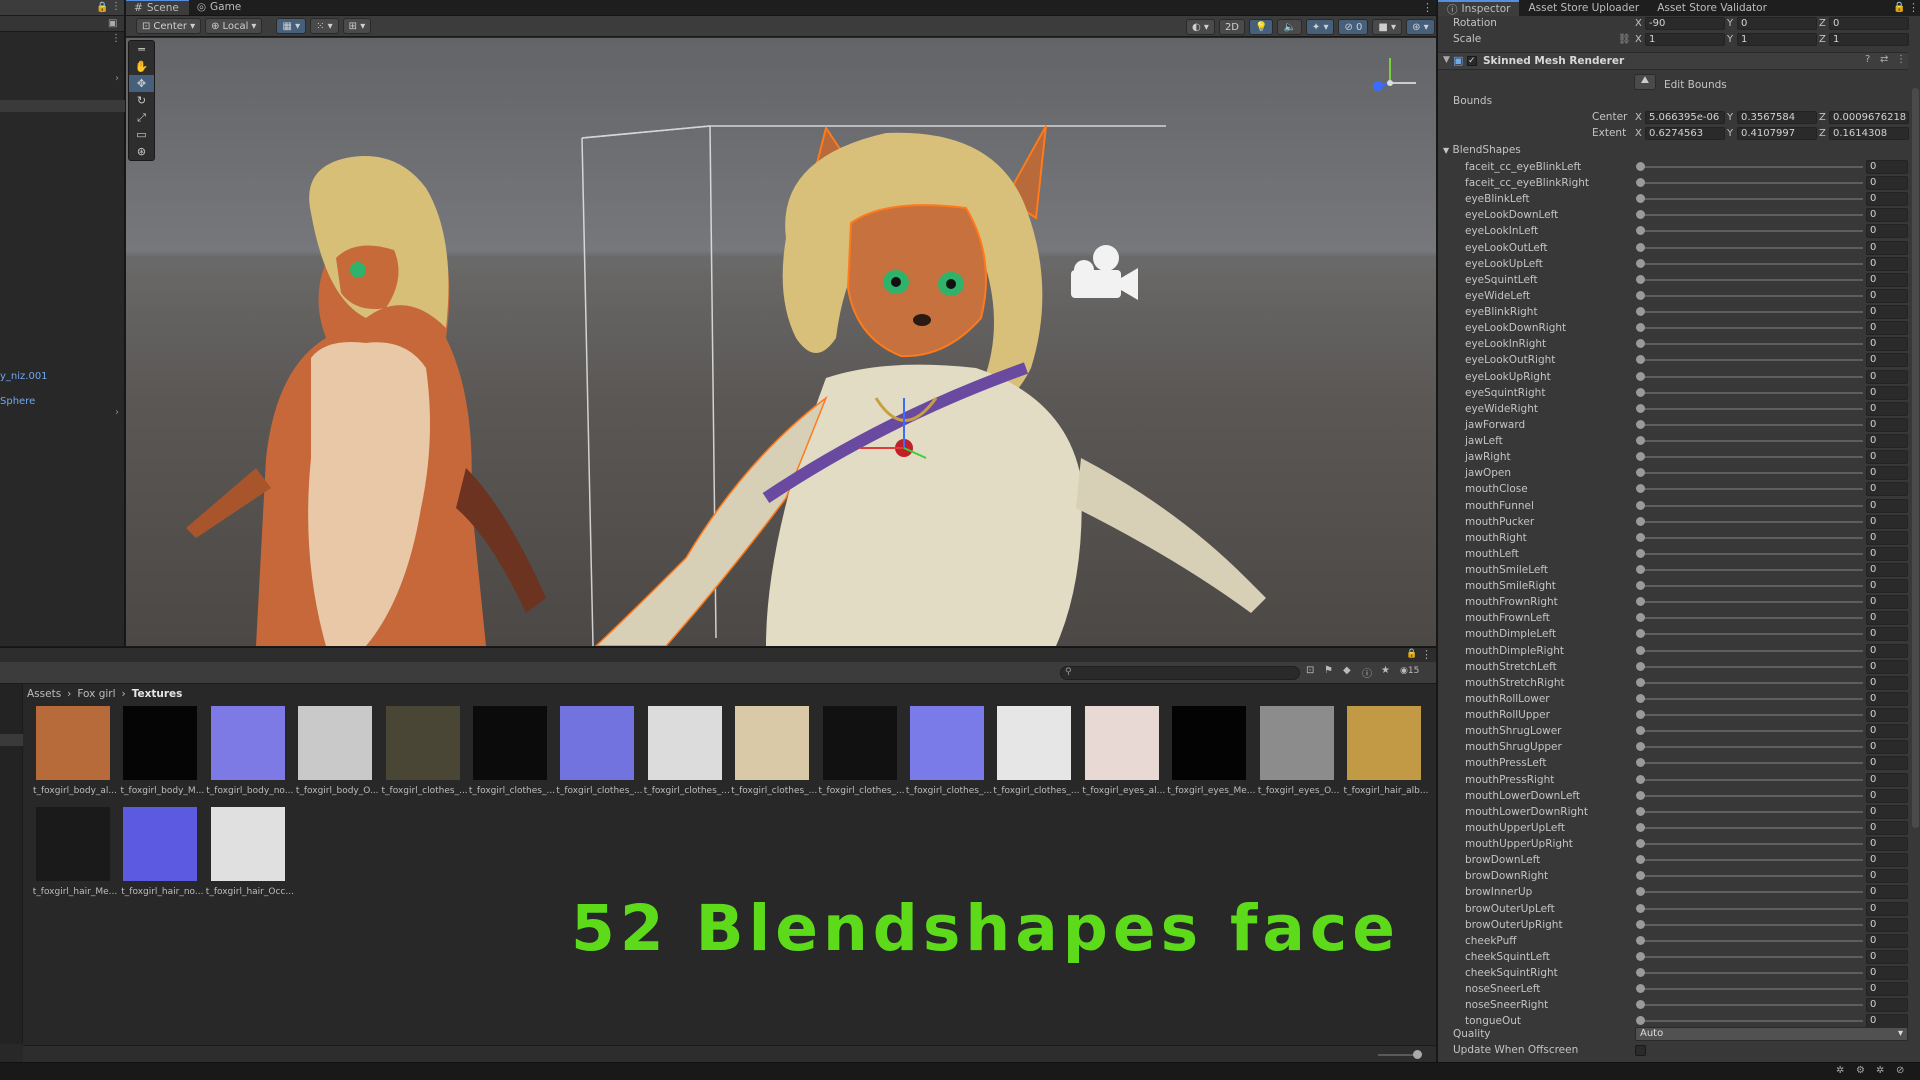 This screenshot has width=1920, height=1080. Describe the element at coordinates (1673, 61) in the screenshot. I see `skinned-mesh-renderer-header: ▼ ▣ ✓ Skinned Mesh Renderer ? ⇄ ⋮` at that location.